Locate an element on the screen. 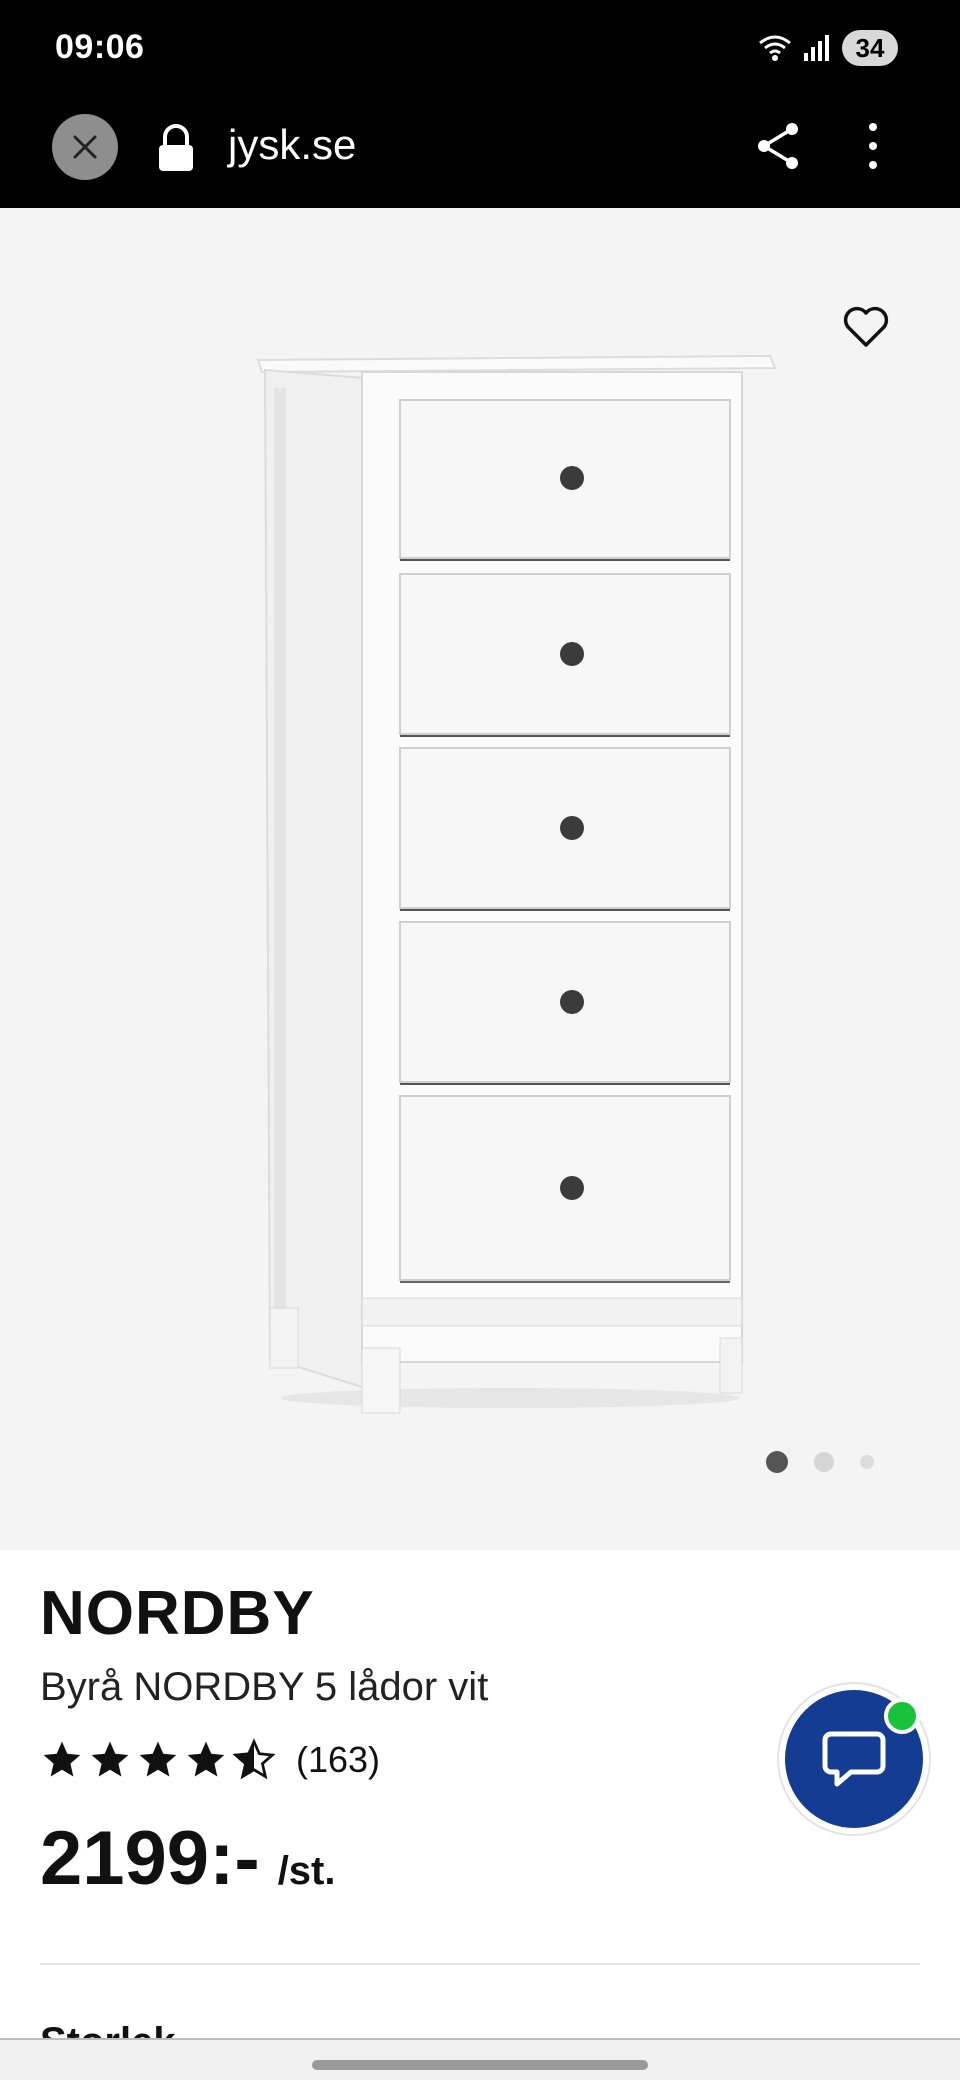 This screenshot has height=2080, width=960. slide-indicator is located at coordinates (820, 1462).